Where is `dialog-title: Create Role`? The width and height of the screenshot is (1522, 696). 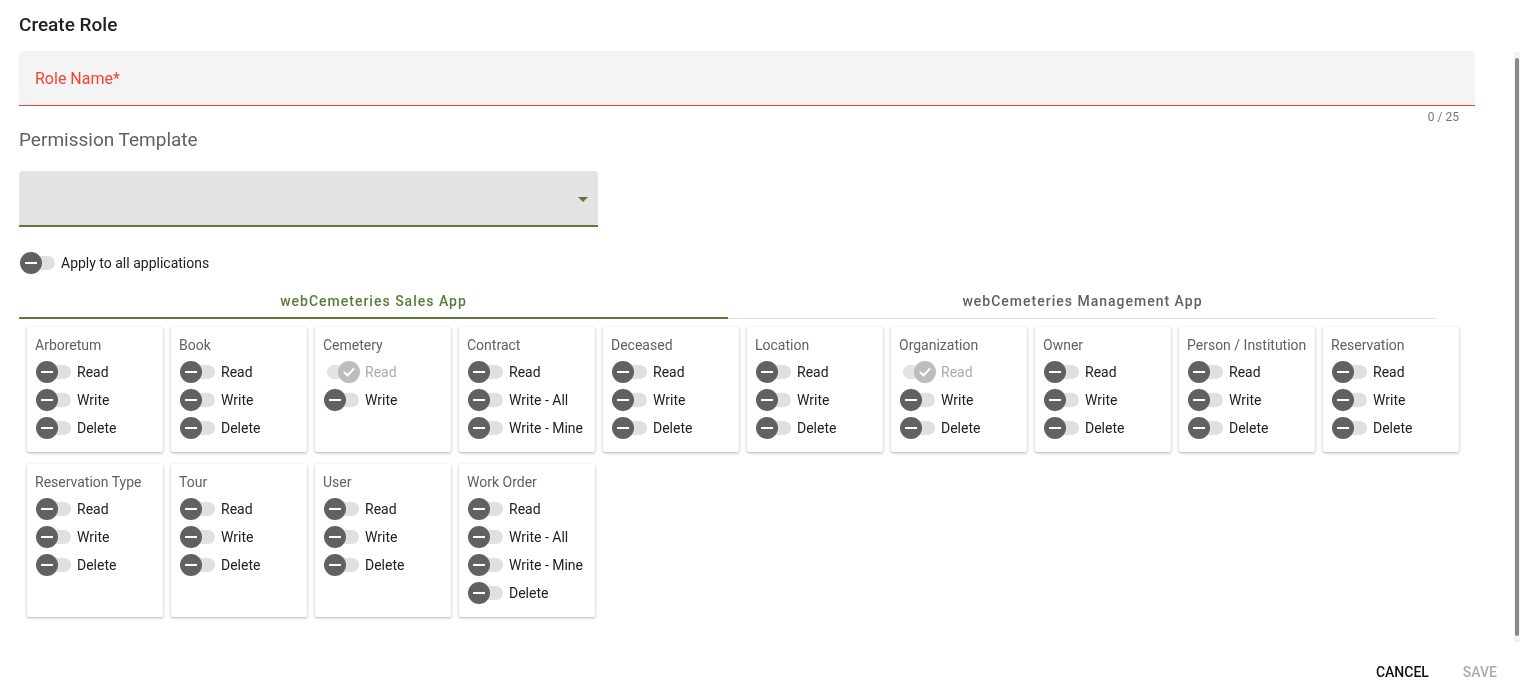
dialog-title: Create Role is located at coordinates (69, 25).